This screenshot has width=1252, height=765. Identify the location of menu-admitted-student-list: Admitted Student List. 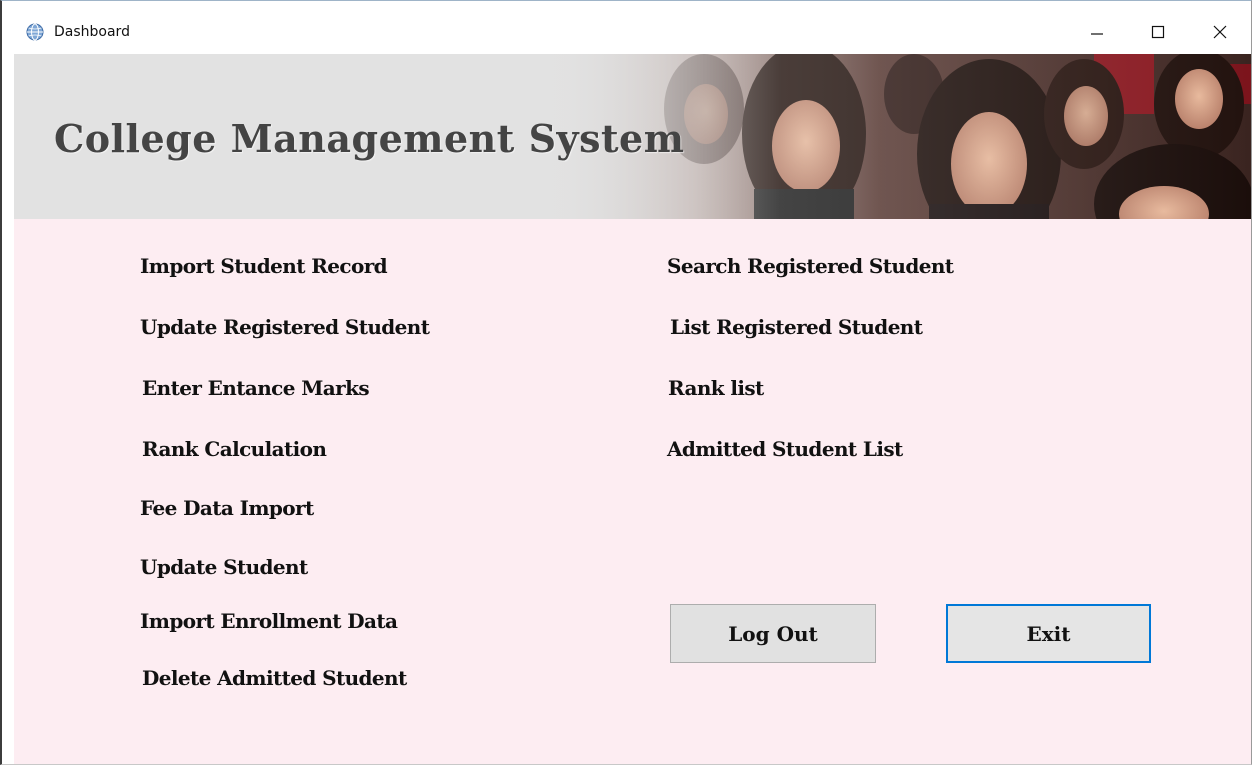
(785, 449).